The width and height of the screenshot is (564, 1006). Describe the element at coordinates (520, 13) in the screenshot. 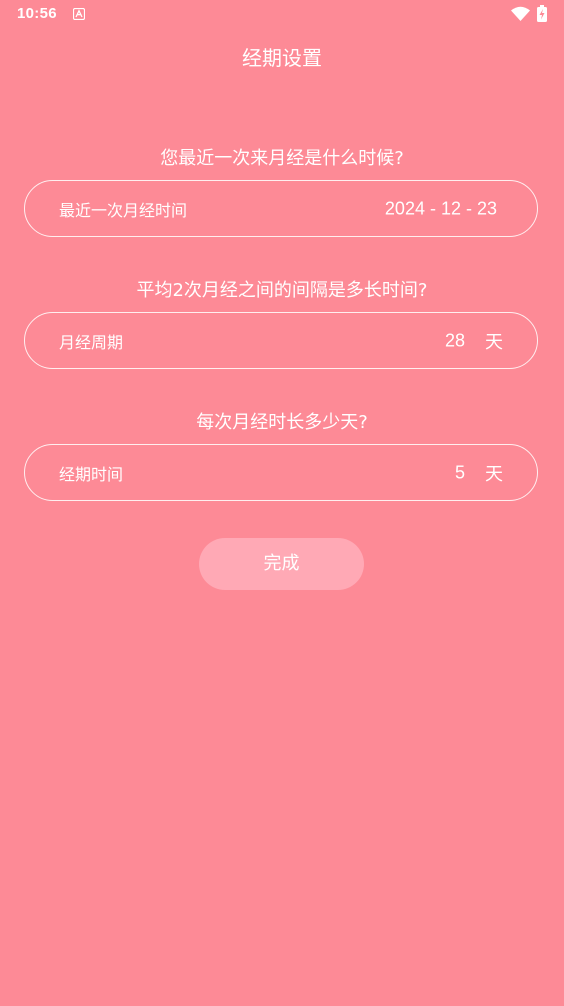

I see `wifi-icon` at that location.